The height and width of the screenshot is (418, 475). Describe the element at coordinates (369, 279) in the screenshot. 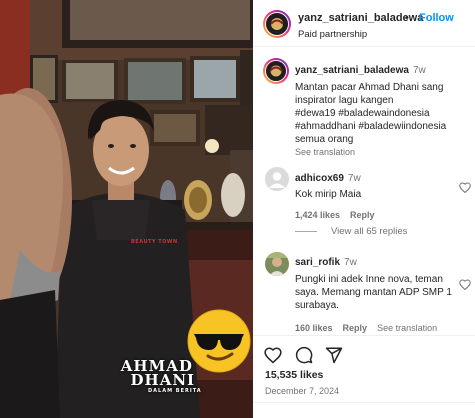

I see `comment-text-line-1: Pungki ini adek Inne nova, teman` at that location.